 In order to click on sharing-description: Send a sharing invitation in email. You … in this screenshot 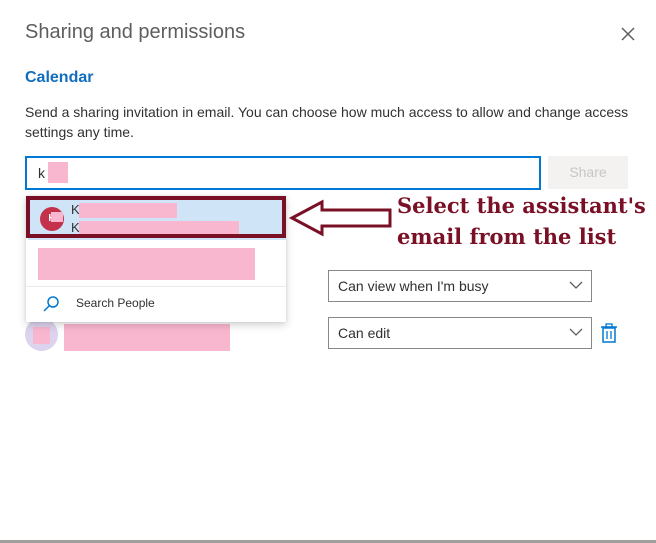, I will do `click(327, 122)`.